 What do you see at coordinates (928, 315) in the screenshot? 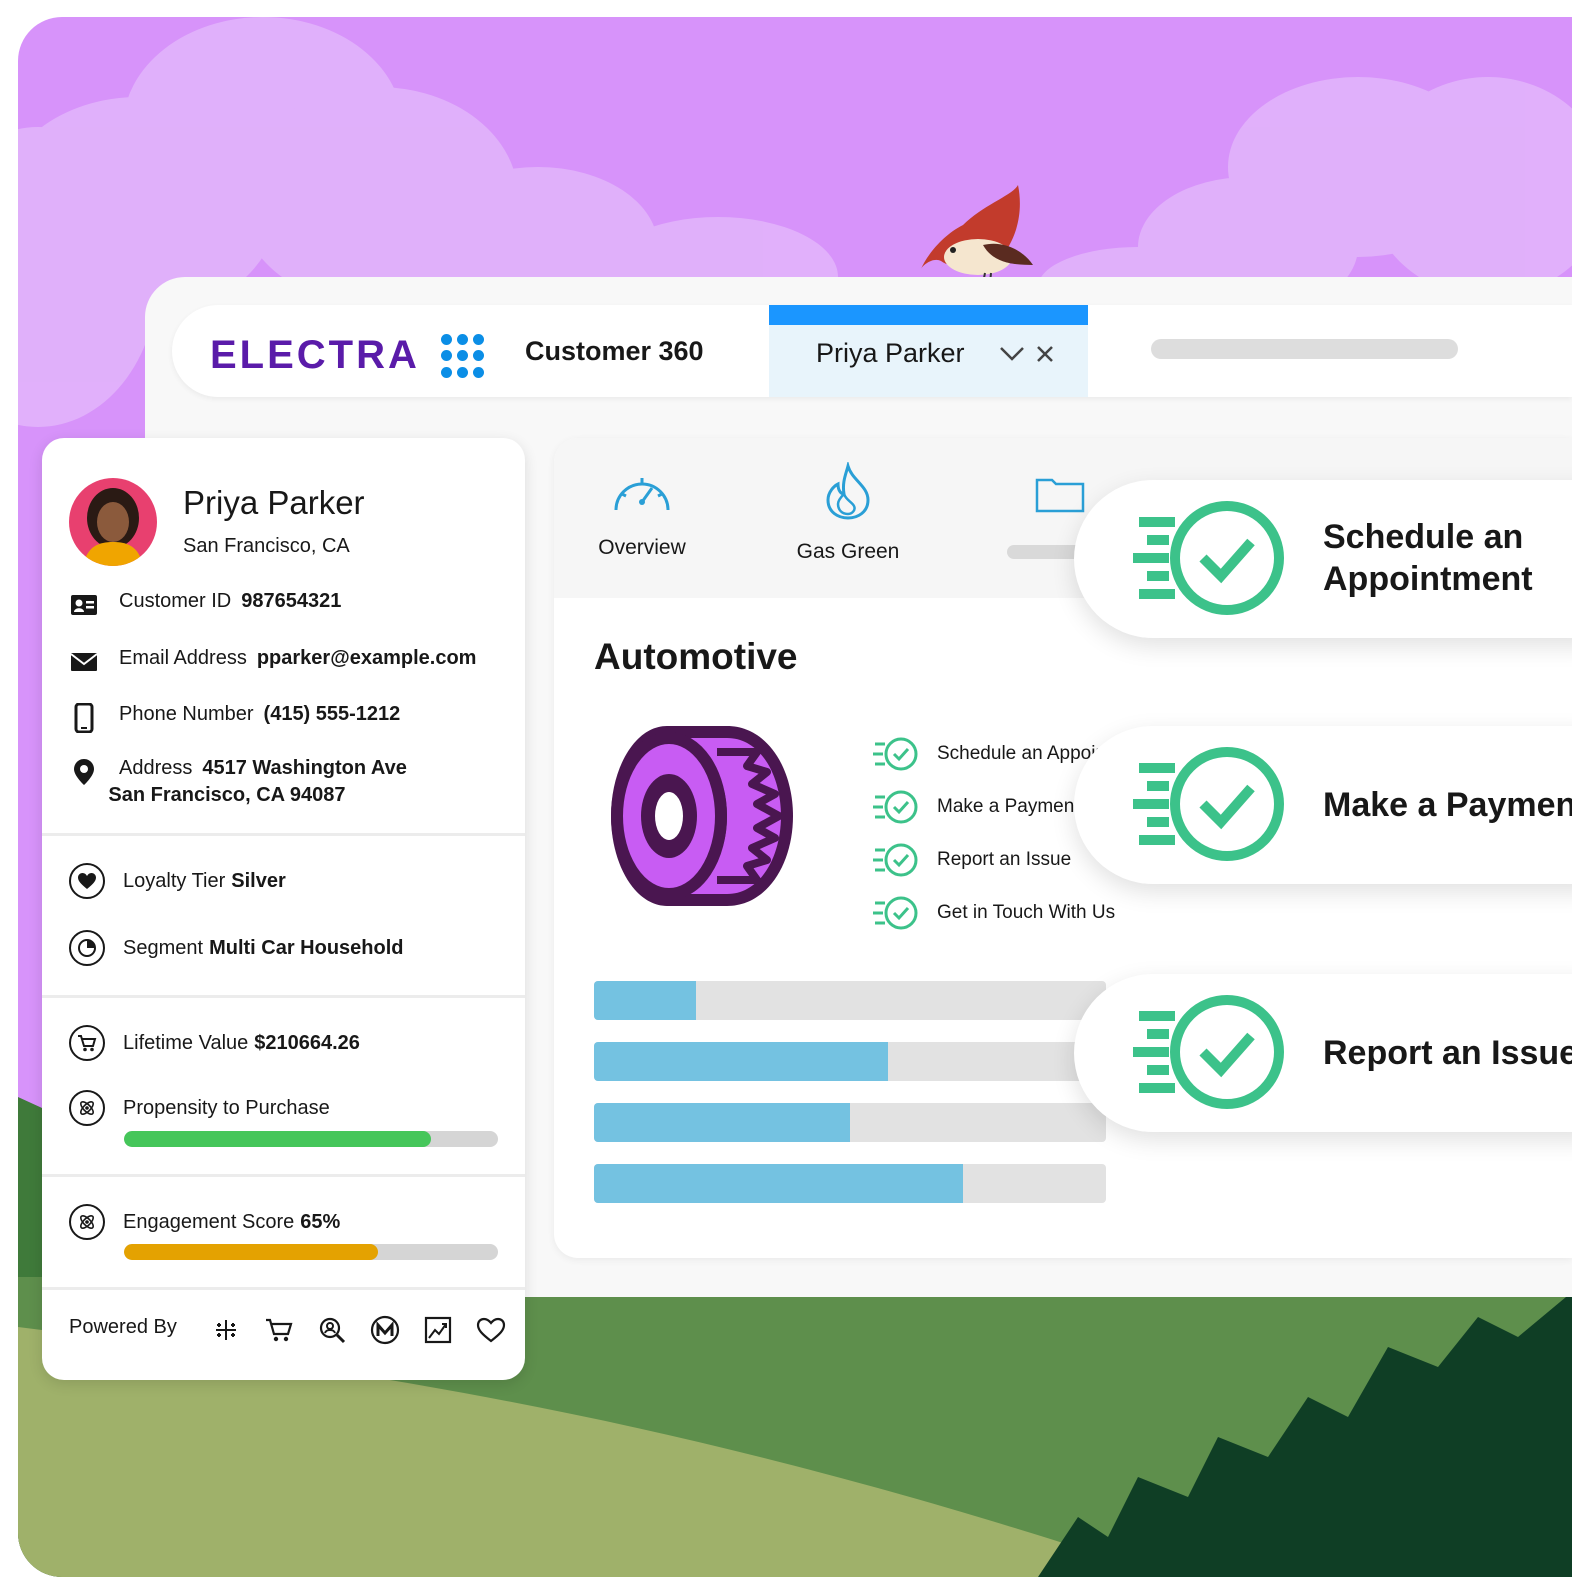
I see `tab-active-indicator` at bounding box center [928, 315].